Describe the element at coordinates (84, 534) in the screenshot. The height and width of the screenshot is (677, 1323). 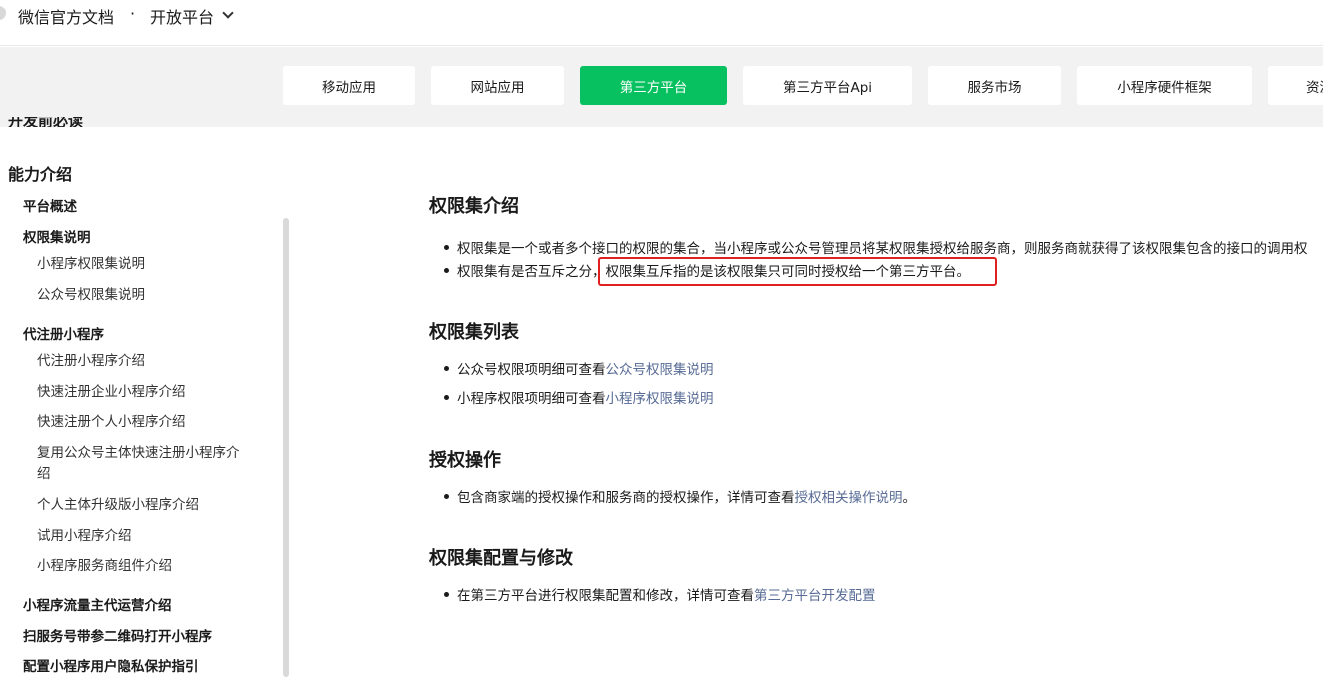
I see `sidebar-item-trial-miniprogram: 试用小程序介绍` at that location.